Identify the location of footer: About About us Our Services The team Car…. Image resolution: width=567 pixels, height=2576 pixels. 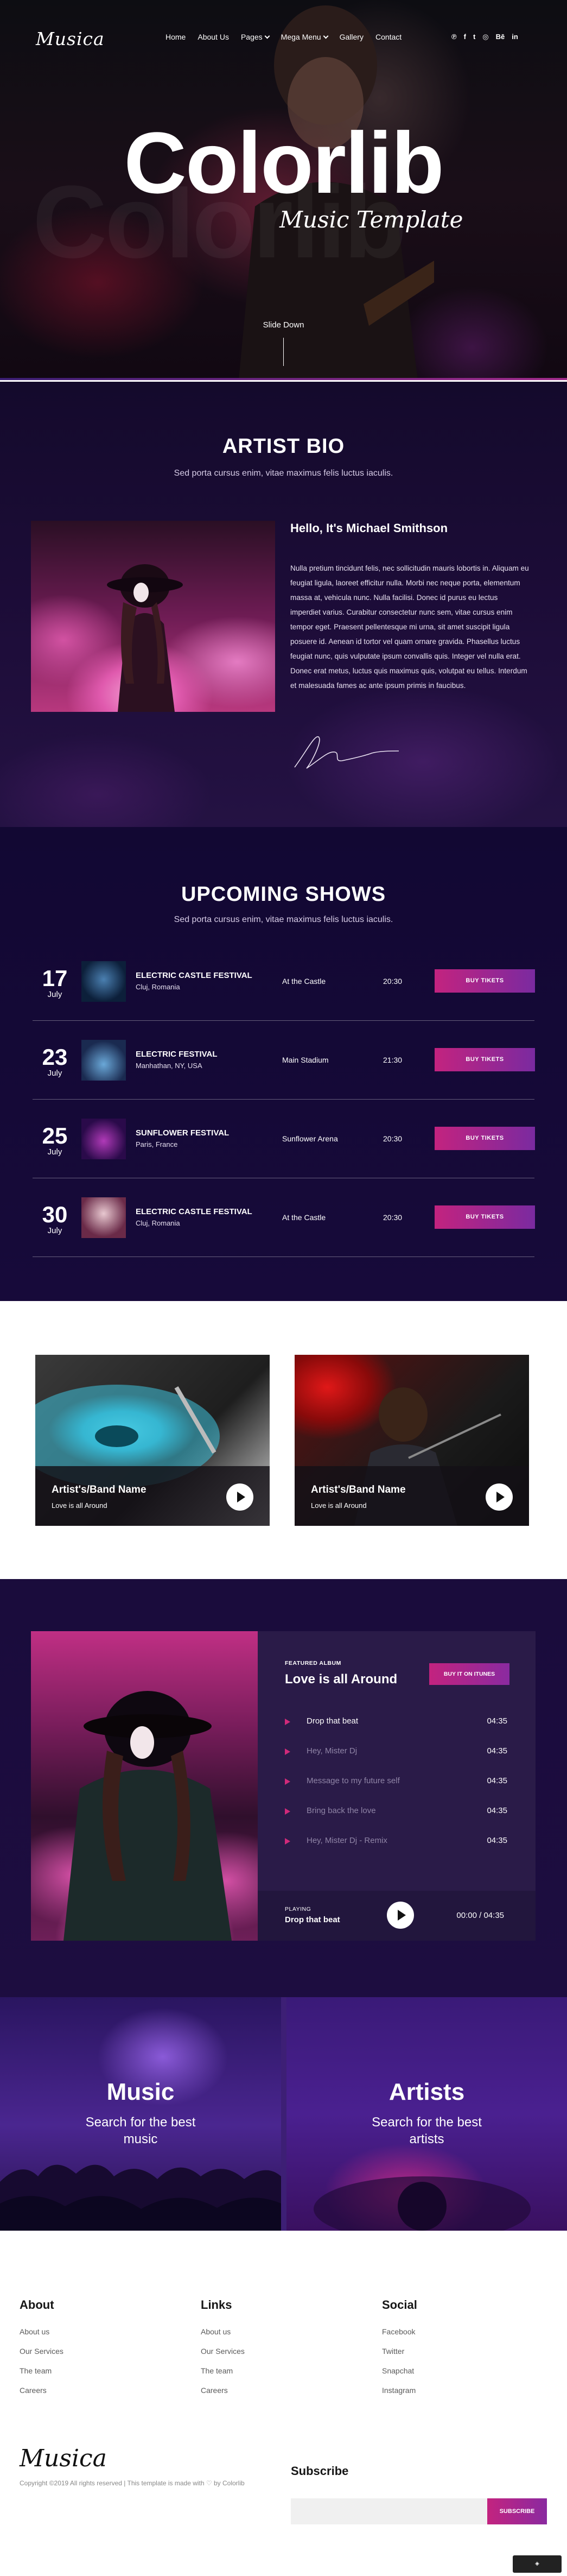
(283, 2403).